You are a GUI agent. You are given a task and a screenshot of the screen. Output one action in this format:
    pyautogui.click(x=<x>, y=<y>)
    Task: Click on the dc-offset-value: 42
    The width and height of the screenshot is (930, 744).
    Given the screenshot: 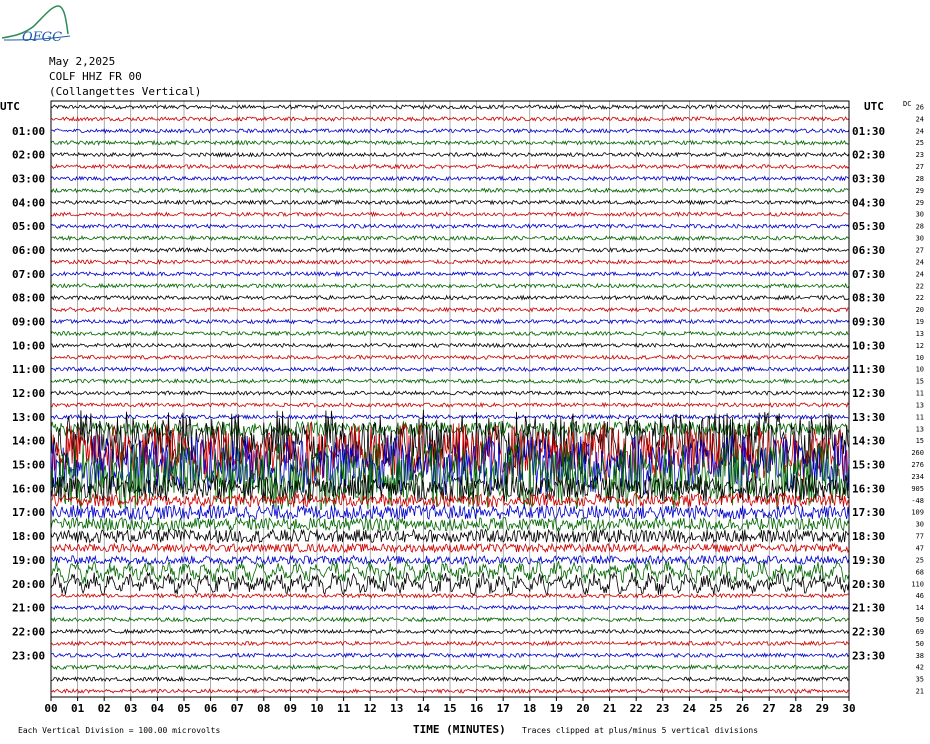 What is the action you would take?
    pyautogui.click(x=920, y=668)
    